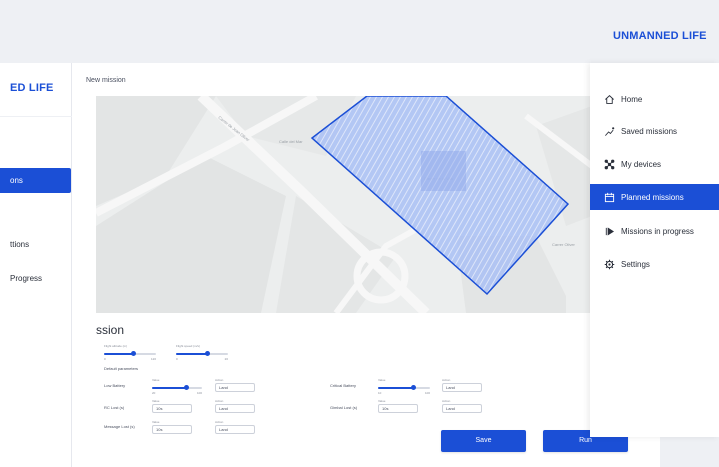  Describe the element at coordinates (564, 244) in the screenshot. I see `map-label-street: Carrer Oliver` at that location.